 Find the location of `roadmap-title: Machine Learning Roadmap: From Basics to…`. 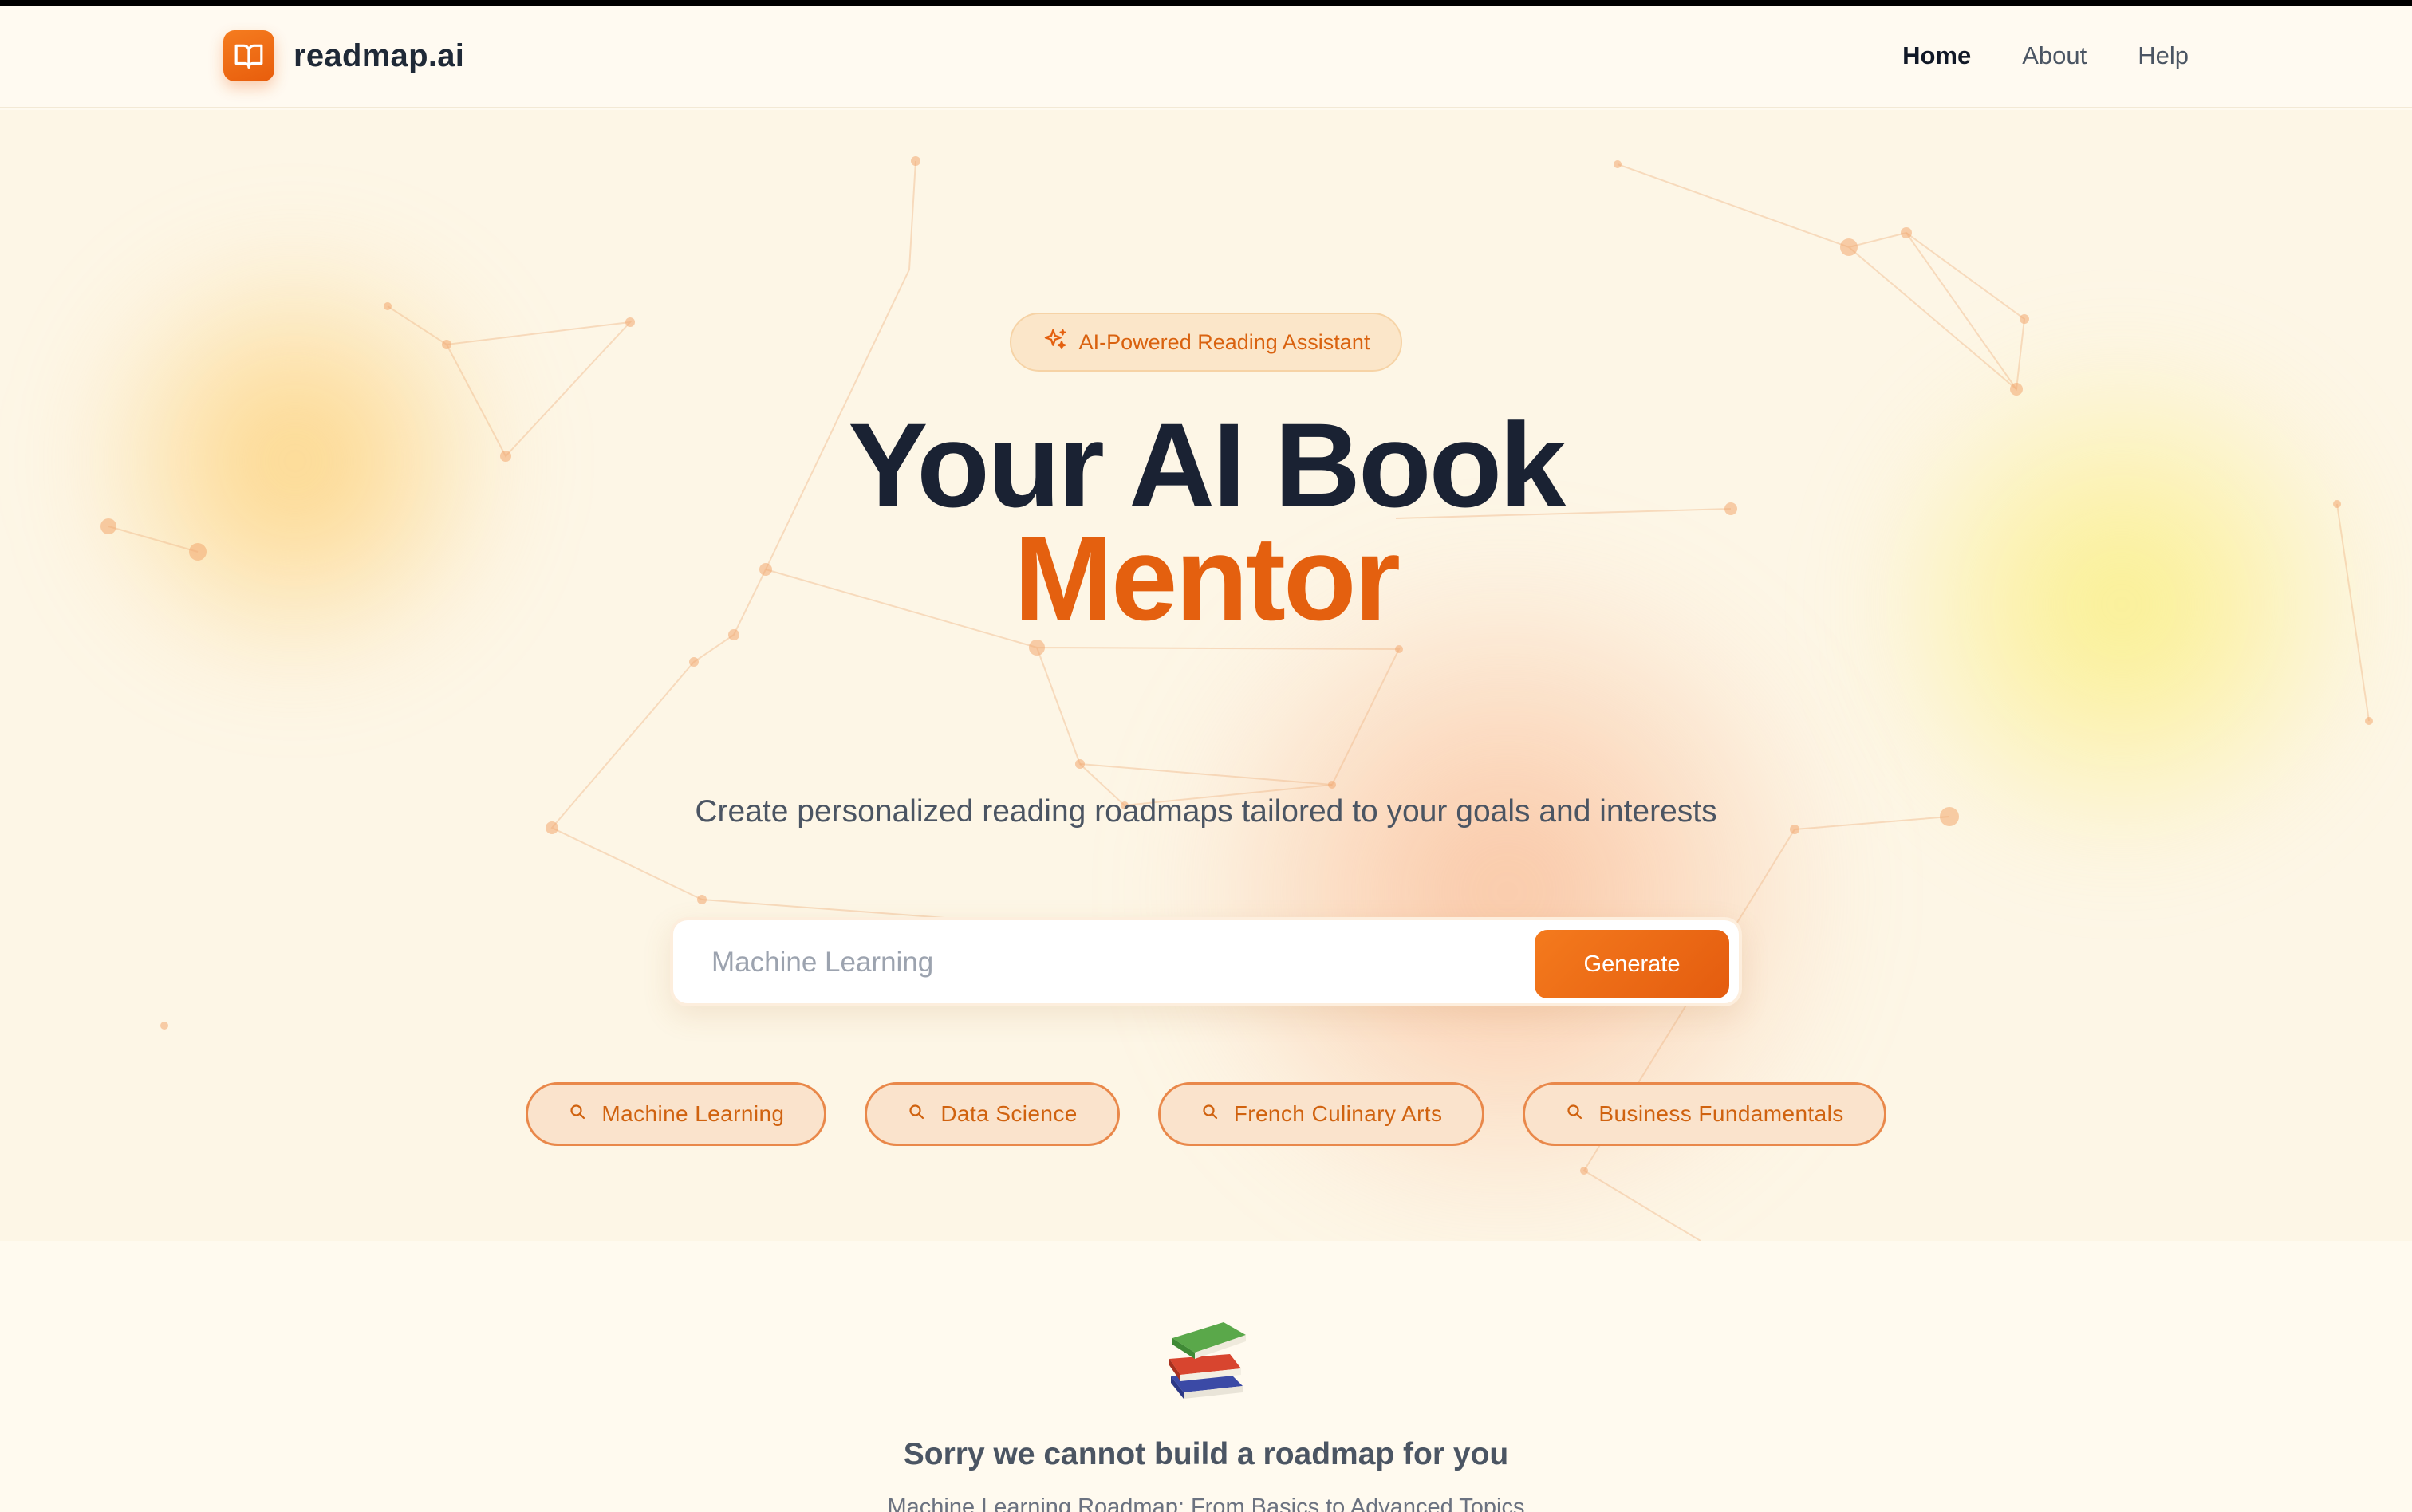

roadmap-title: Machine Learning Roadmap: From Basics to… is located at coordinates (1206, 1503).